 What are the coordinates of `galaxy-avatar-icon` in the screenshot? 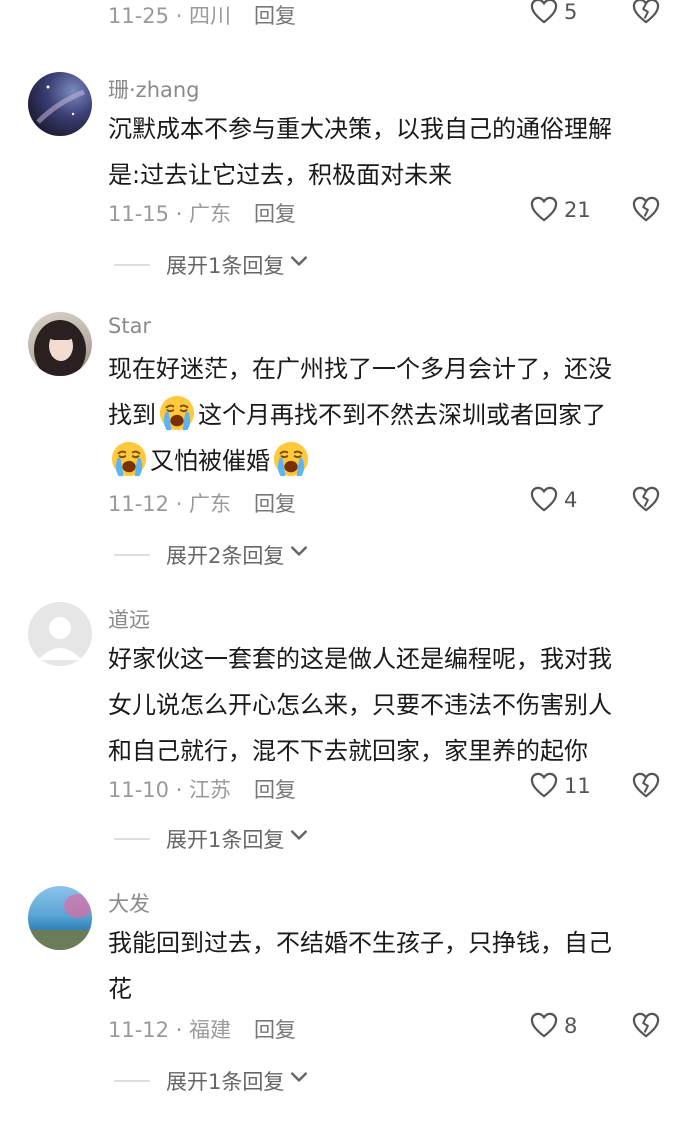 It's located at (60, 104).